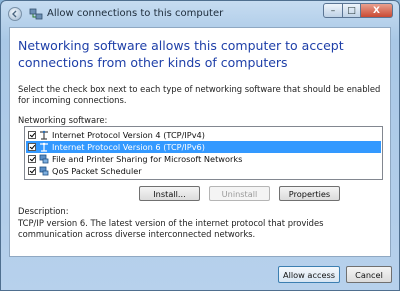  I want to click on software-list-label: Networking software:, so click(63, 120).